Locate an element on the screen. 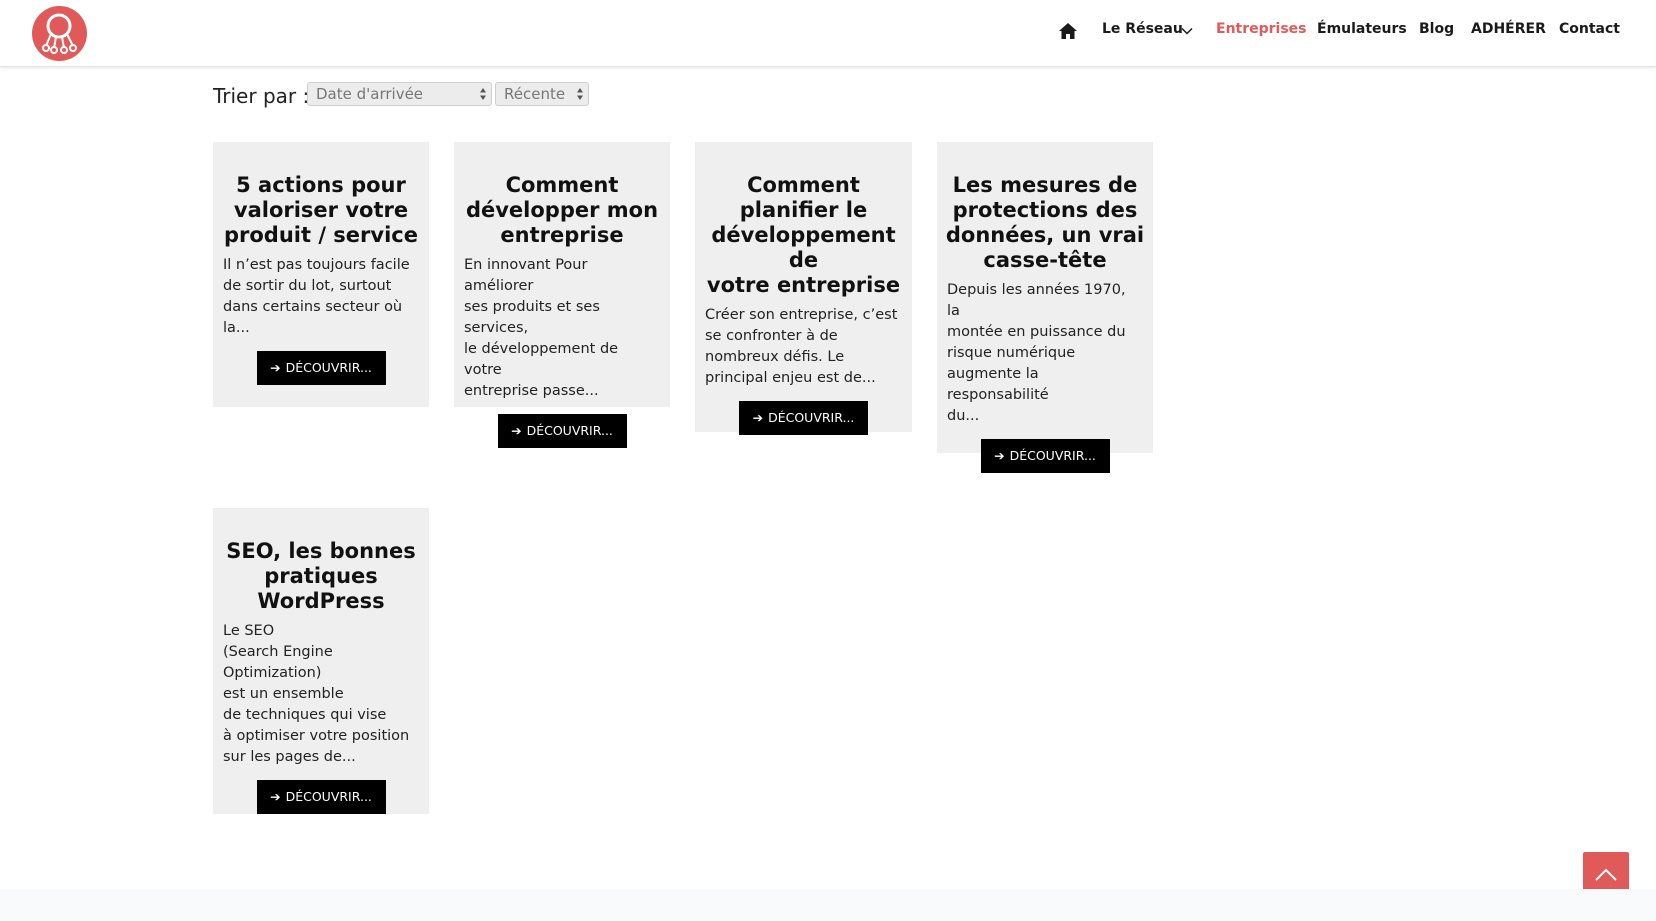 This screenshot has height=921, width=1656. sort-field-select: Date d'arrivée is located at coordinates (399, 94).